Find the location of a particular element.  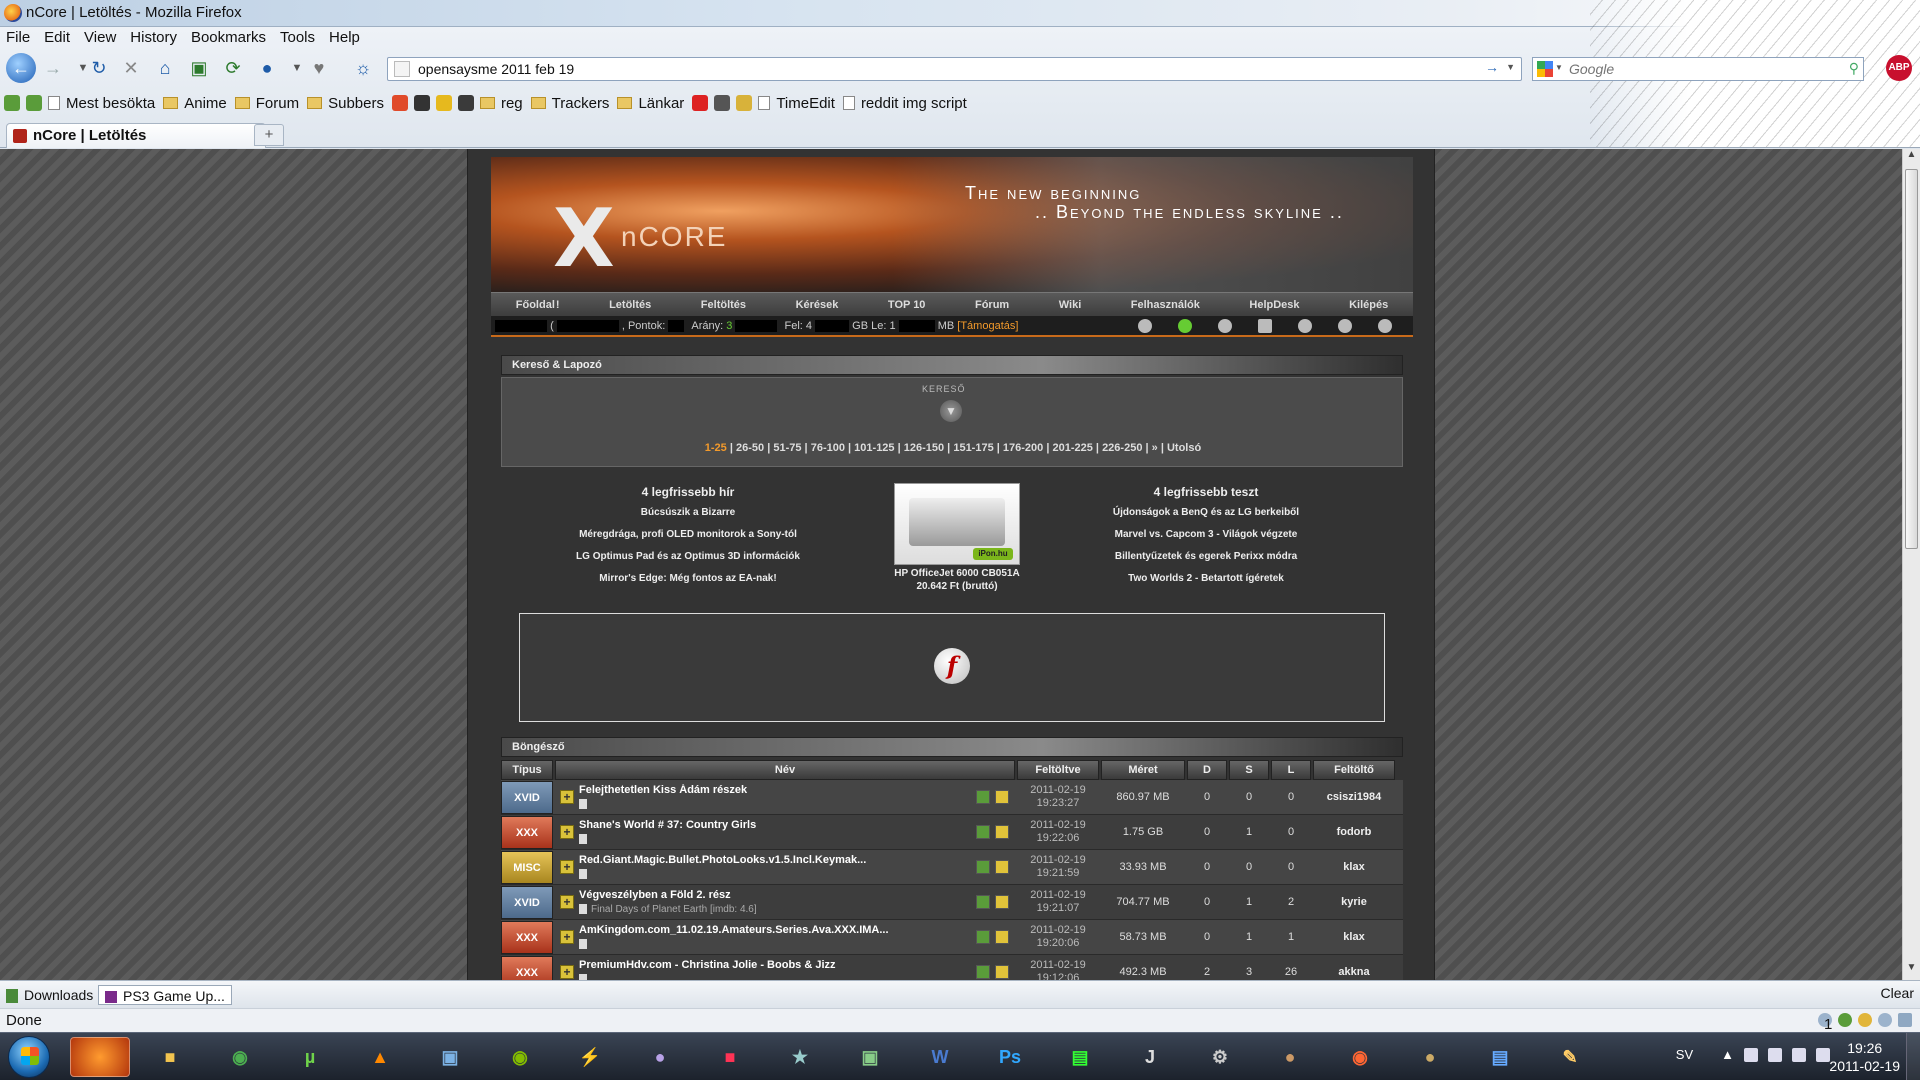

column-header: D is located at coordinates (1207, 770).